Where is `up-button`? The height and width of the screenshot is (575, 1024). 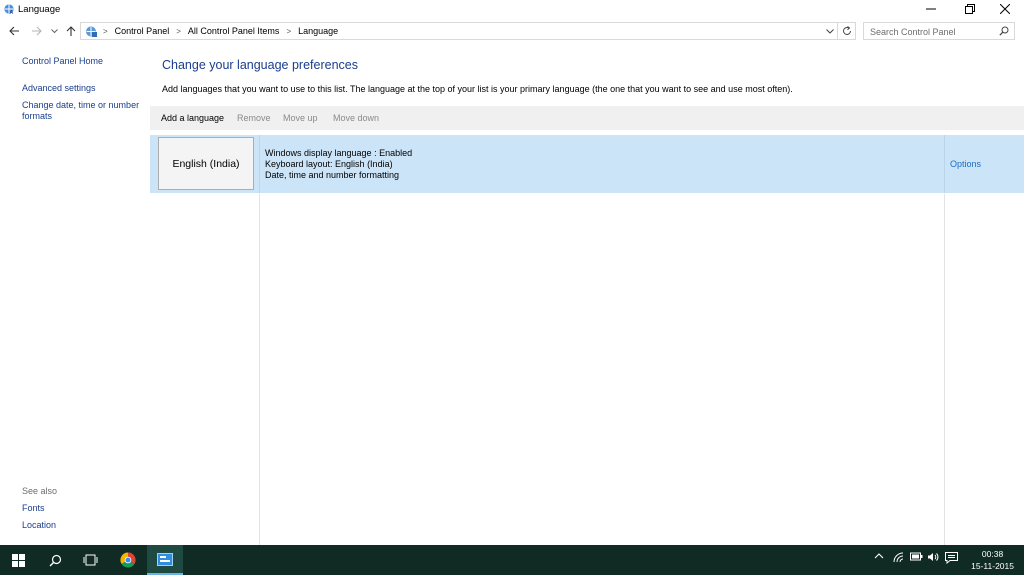
up-button is located at coordinates (71, 31).